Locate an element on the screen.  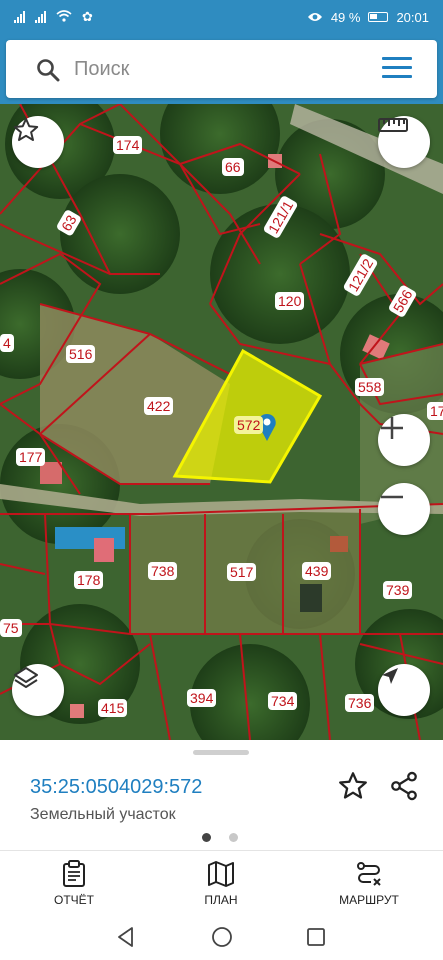
parcel-label: 439 is located at coordinates (317, 571).